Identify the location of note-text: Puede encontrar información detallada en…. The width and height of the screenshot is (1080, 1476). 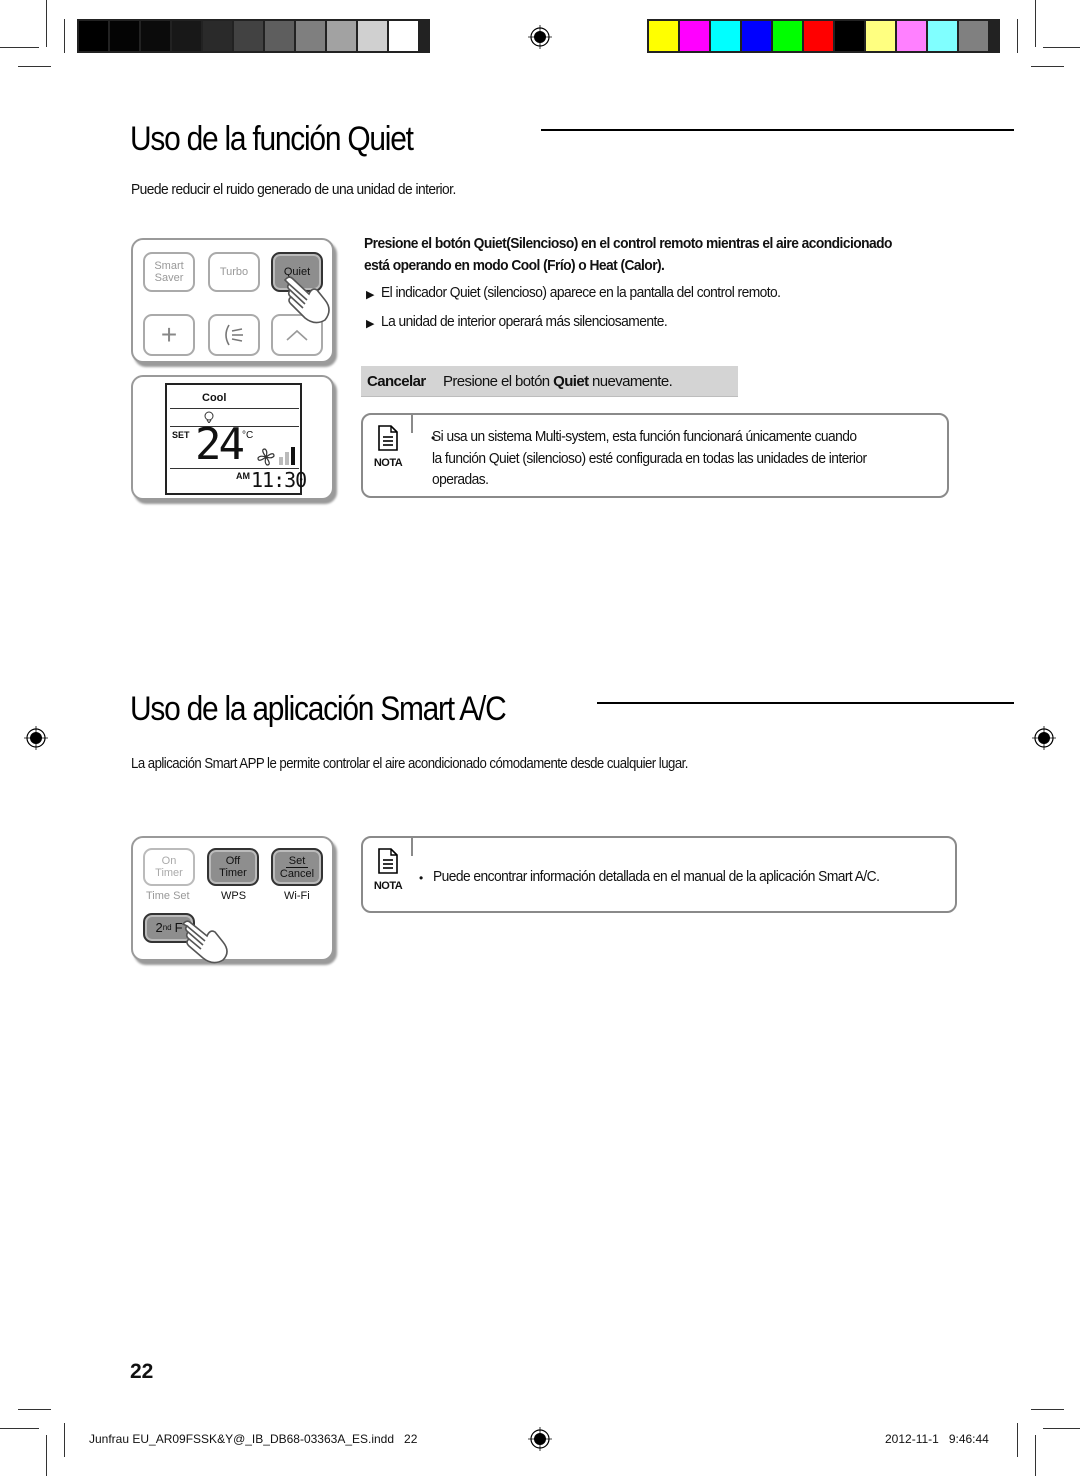
(656, 876).